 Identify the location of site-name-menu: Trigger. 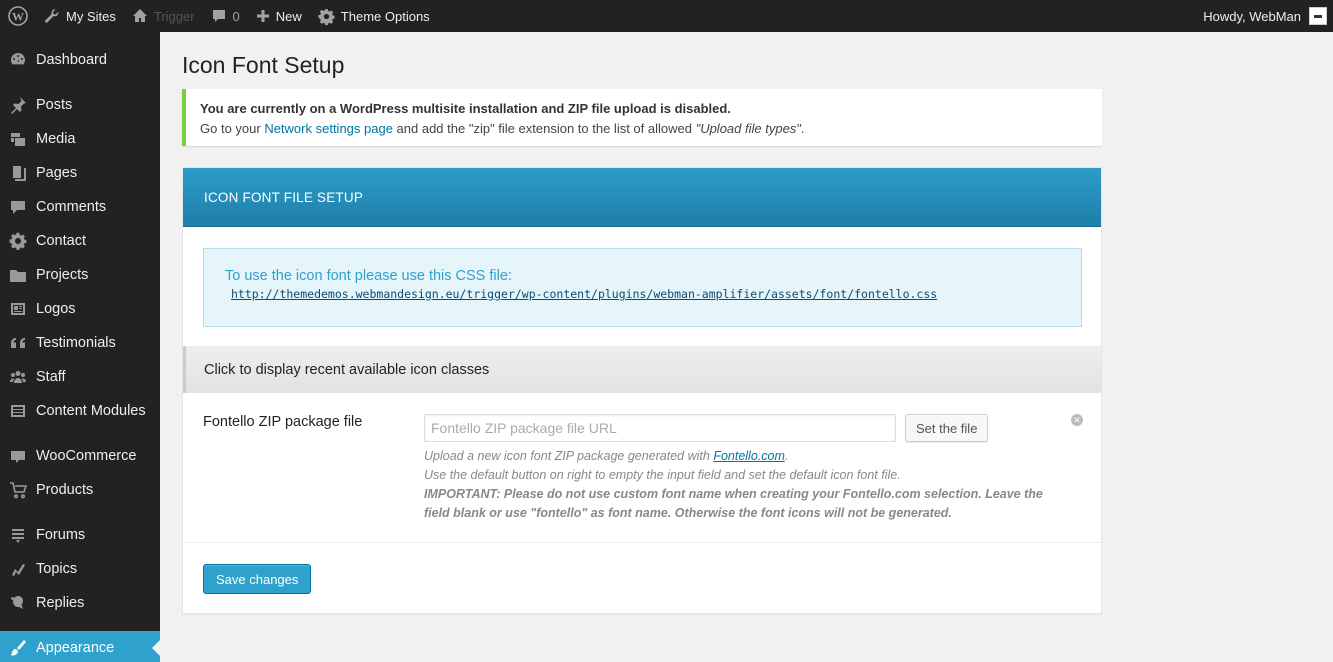
(163, 16).